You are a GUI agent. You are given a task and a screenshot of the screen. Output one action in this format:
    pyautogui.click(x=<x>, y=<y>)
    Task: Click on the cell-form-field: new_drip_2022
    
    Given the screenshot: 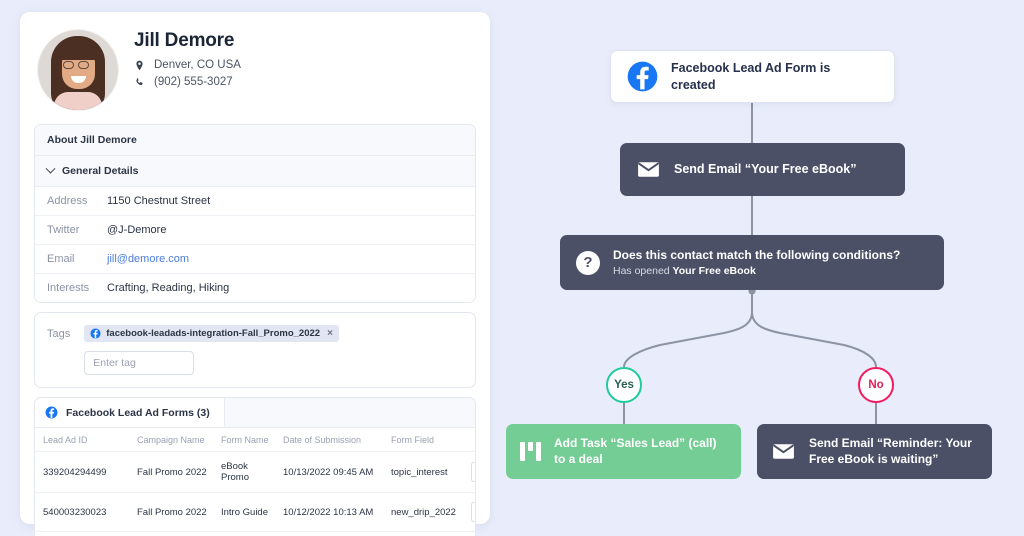 What is the action you would take?
    pyautogui.click(x=423, y=512)
    